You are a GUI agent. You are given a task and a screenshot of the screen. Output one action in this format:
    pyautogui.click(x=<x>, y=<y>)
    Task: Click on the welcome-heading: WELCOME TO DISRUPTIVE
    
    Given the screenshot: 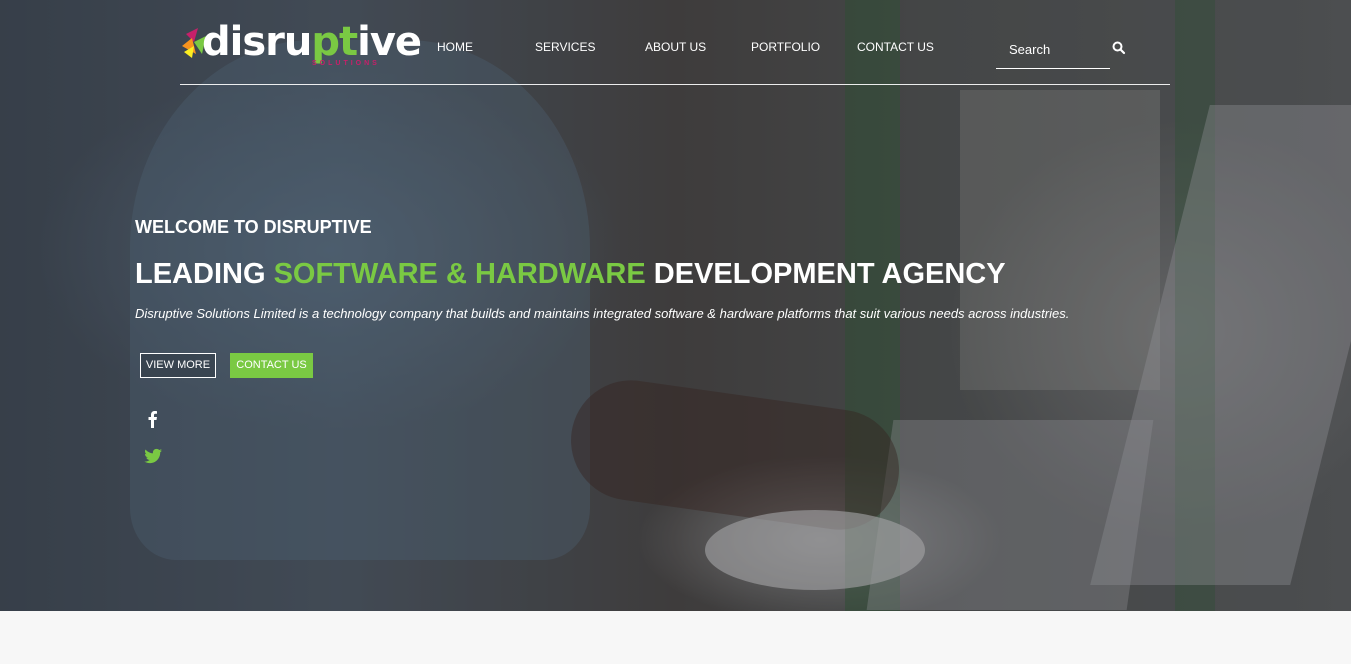 What is the action you would take?
    pyautogui.click(x=253, y=227)
    